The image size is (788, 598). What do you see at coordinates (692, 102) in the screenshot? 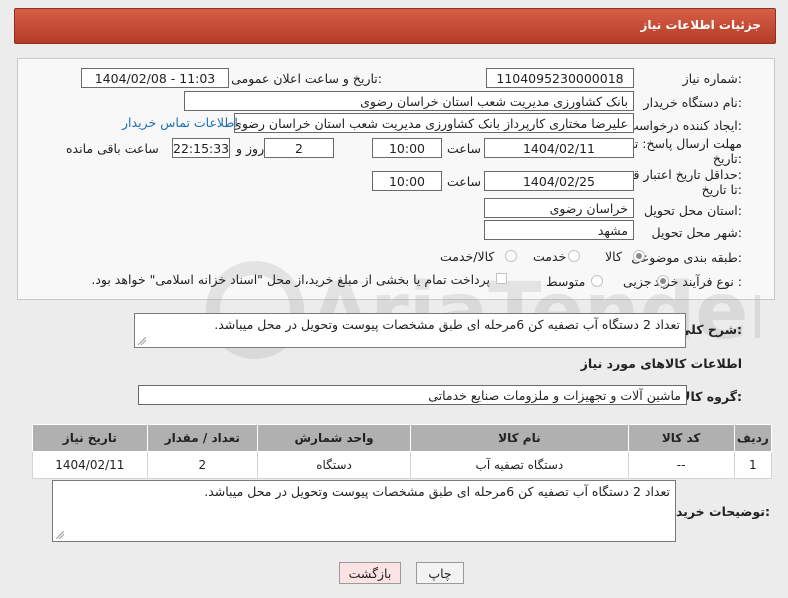
I see `buyer-org-label: نام دستگاه خریدار:` at bounding box center [692, 102].